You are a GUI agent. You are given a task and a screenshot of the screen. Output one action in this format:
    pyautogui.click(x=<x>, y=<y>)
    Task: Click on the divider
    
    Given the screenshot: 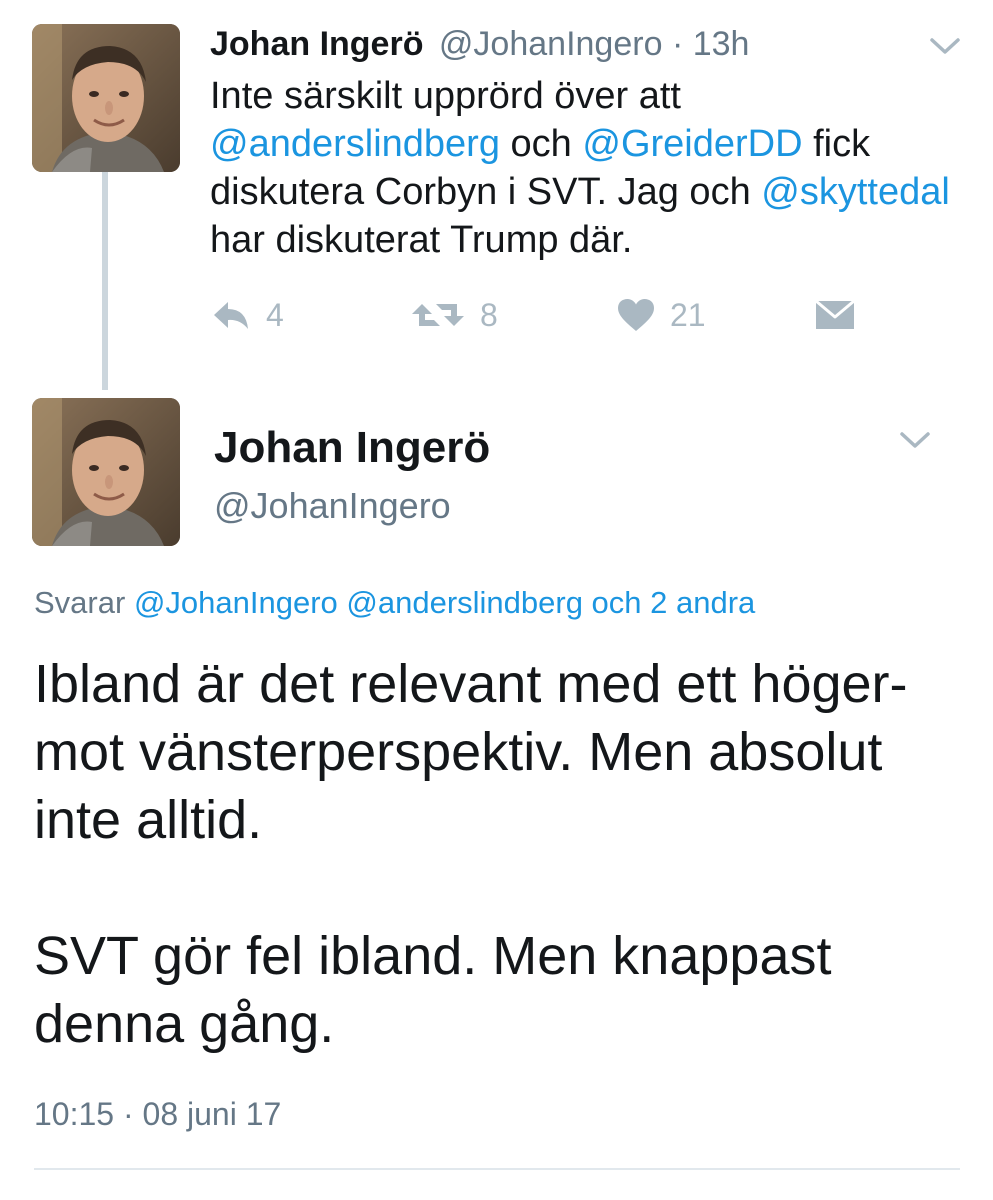 What is the action you would take?
    pyautogui.click(x=497, y=1169)
    